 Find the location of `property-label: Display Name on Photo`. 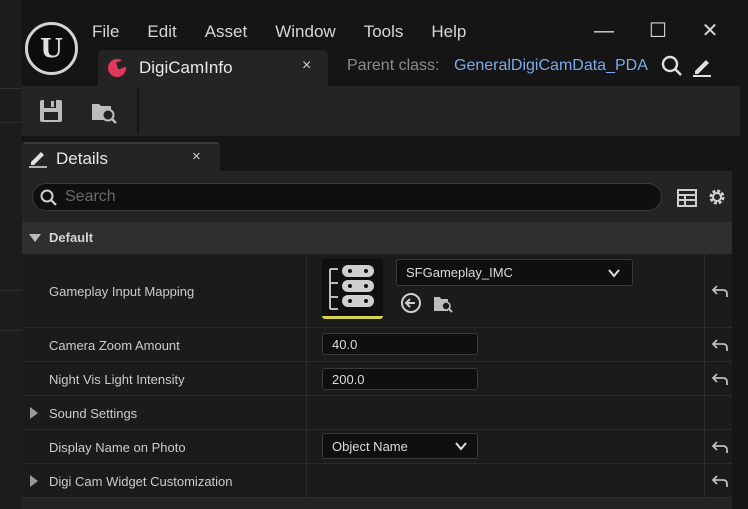

property-label: Display Name on Photo is located at coordinates (117, 447).